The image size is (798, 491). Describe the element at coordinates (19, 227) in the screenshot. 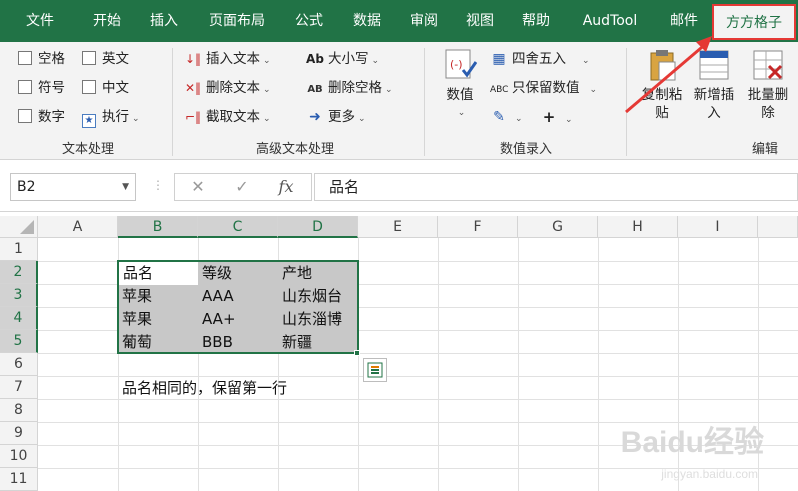

I see `select-all-corner` at that location.